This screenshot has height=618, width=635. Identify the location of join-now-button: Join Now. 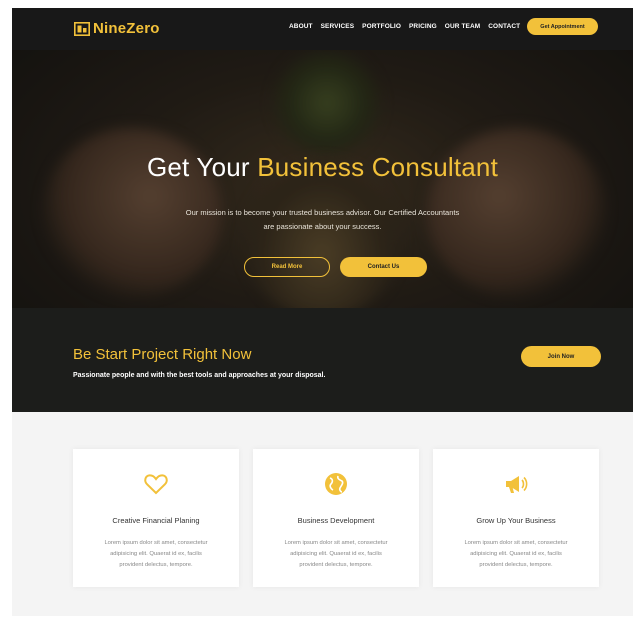
(561, 356).